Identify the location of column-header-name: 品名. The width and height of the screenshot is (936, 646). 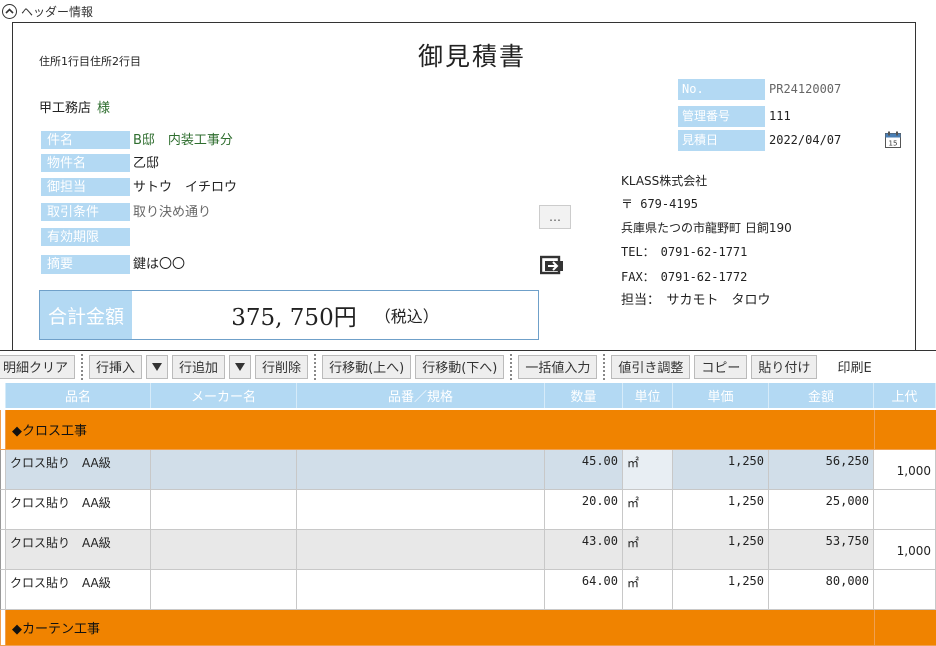
(78, 395).